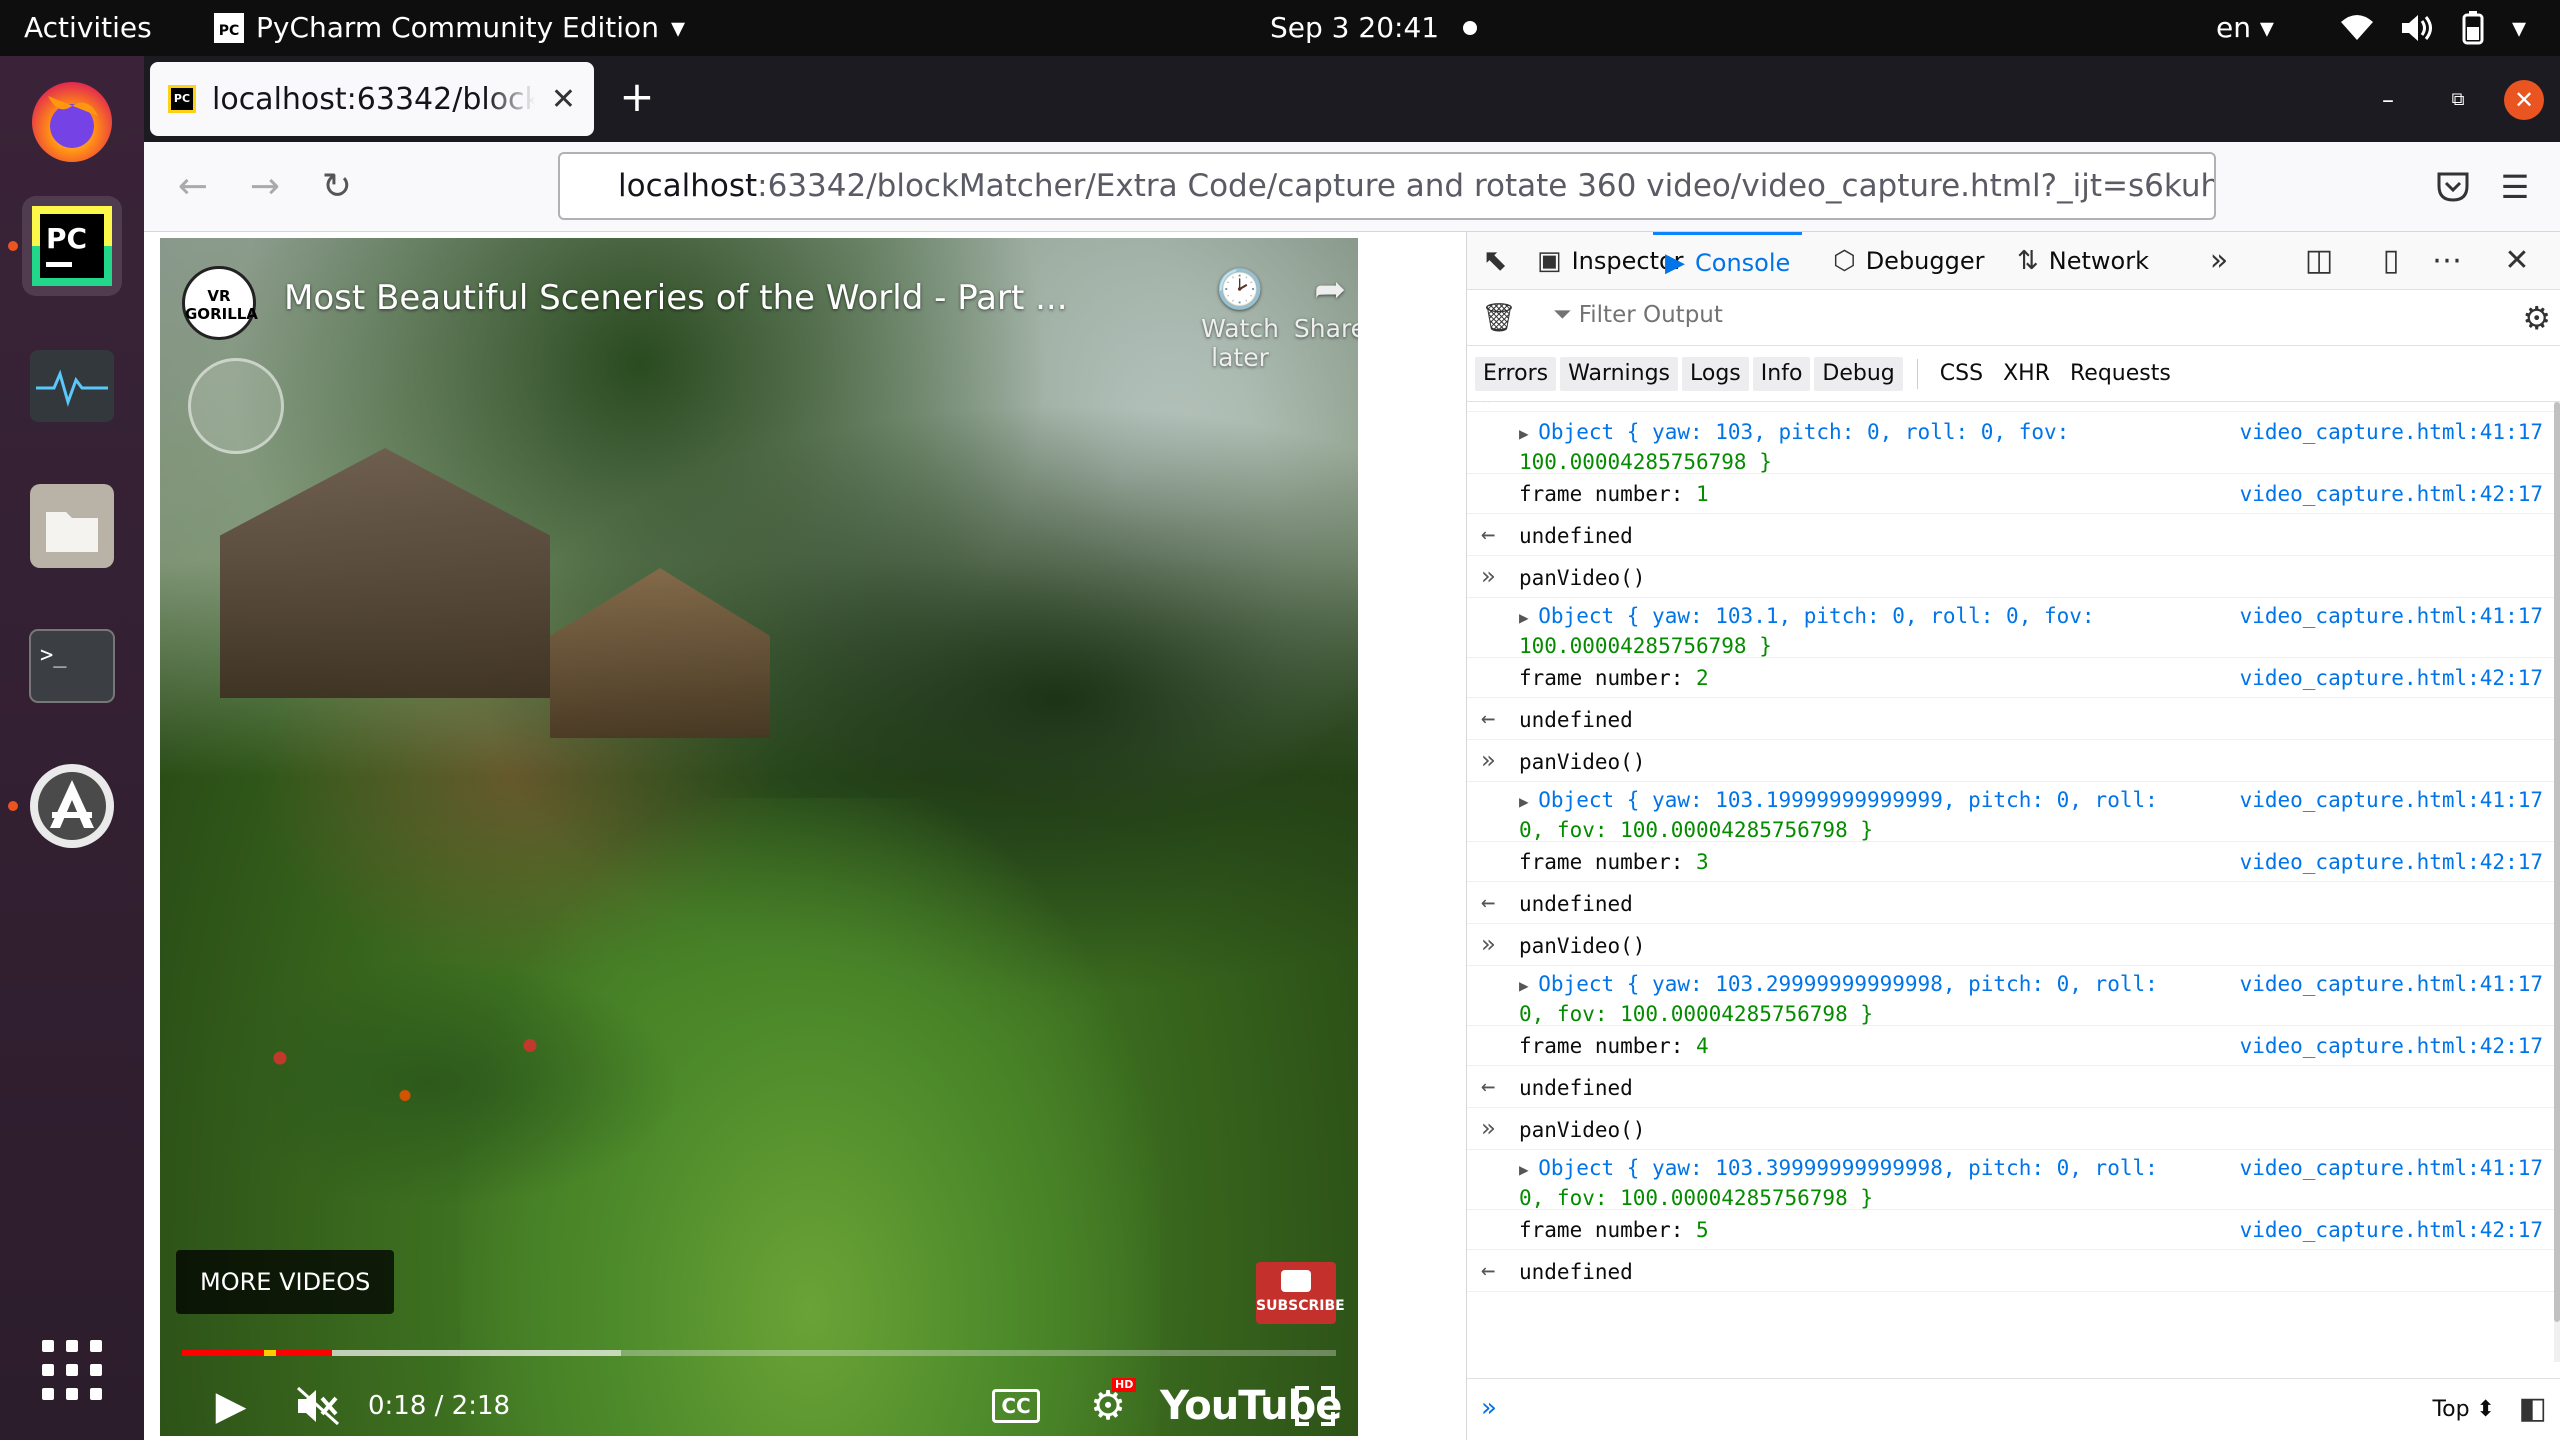 This screenshot has height=1440, width=2560. Describe the element at coordinates (2473, 28) in the screenshot. I see `battery-icon` at that location.